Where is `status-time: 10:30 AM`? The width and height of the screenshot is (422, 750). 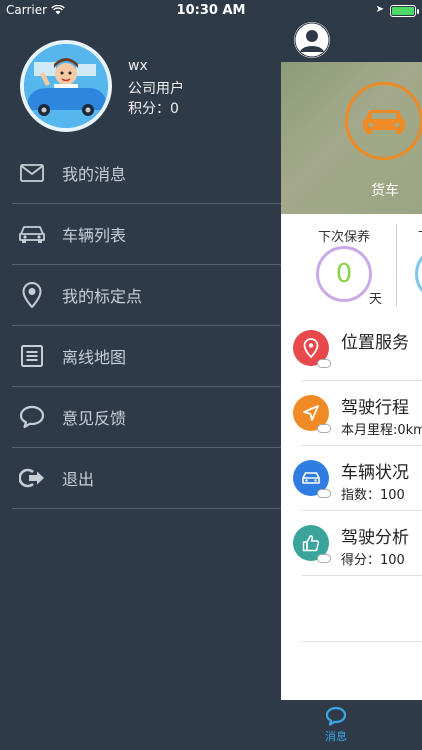 status-time: 10:30 AM is located at coordinates (211, 10).